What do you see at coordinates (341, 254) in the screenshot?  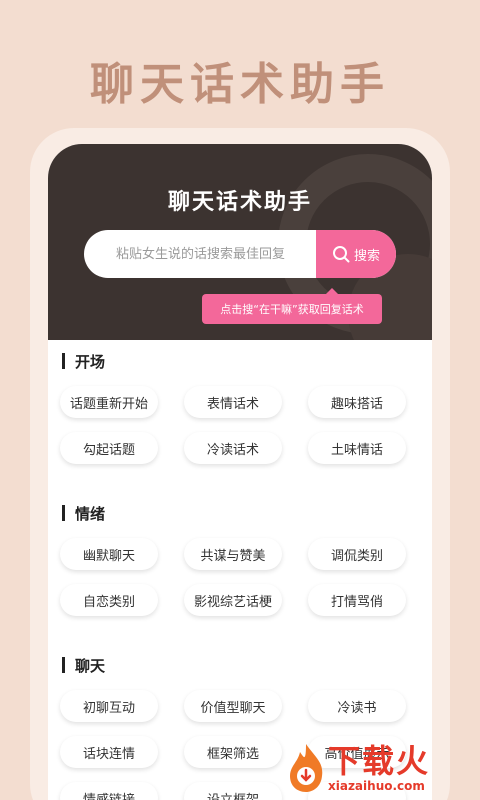 I see `search-icon` at bounding box center [341, 254].